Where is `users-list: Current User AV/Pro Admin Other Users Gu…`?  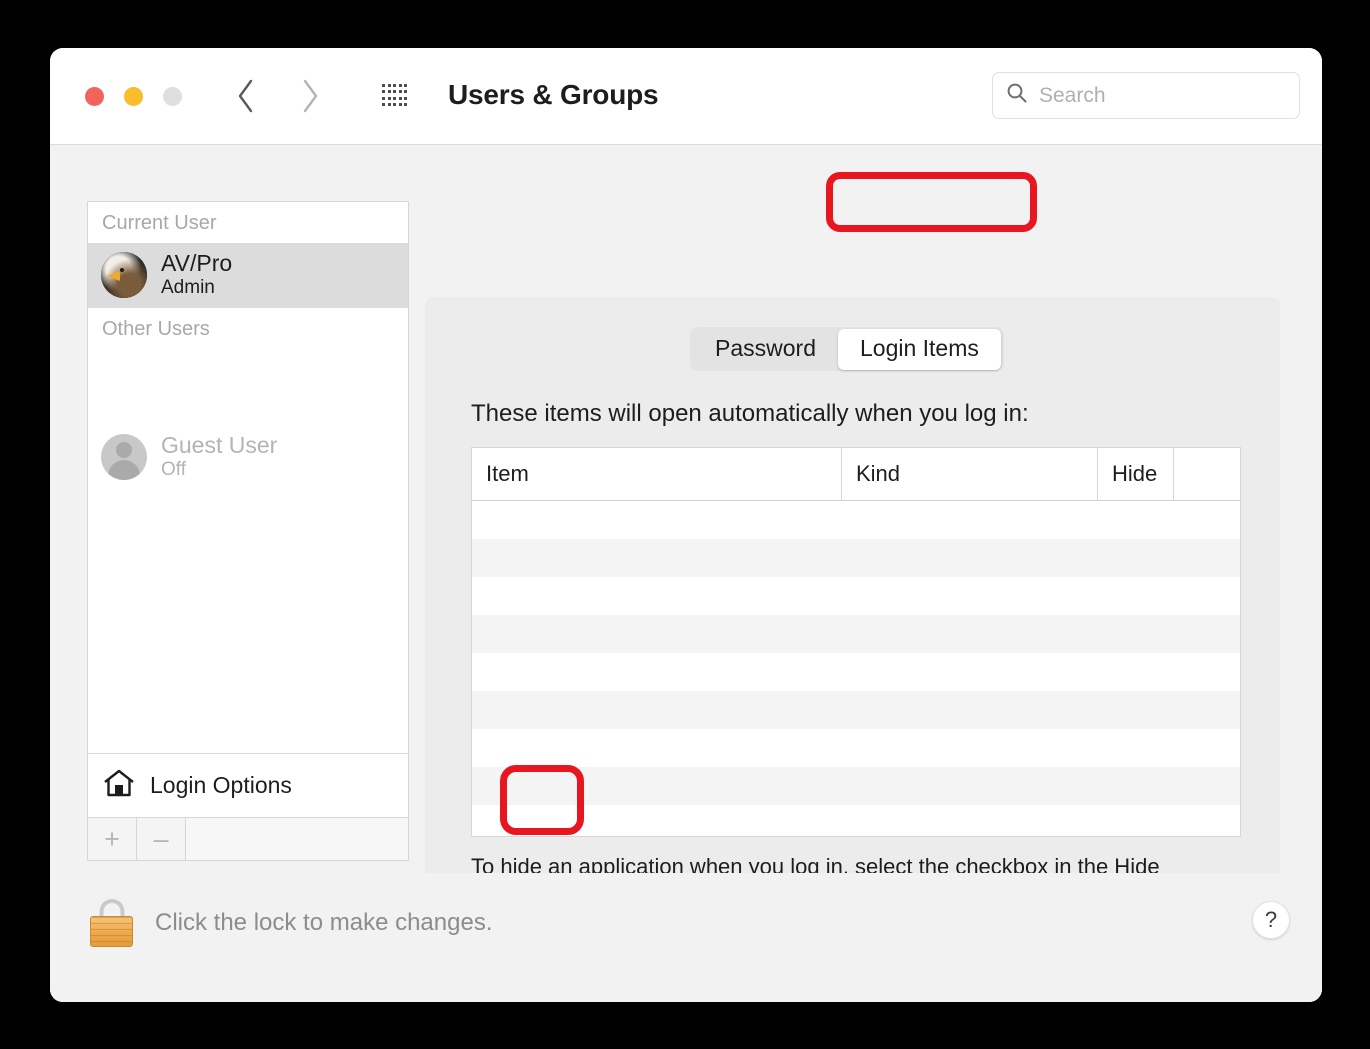 users-list: Current User AV/Pro Admin Other Users Gu… is located at coordinates (248, 477).